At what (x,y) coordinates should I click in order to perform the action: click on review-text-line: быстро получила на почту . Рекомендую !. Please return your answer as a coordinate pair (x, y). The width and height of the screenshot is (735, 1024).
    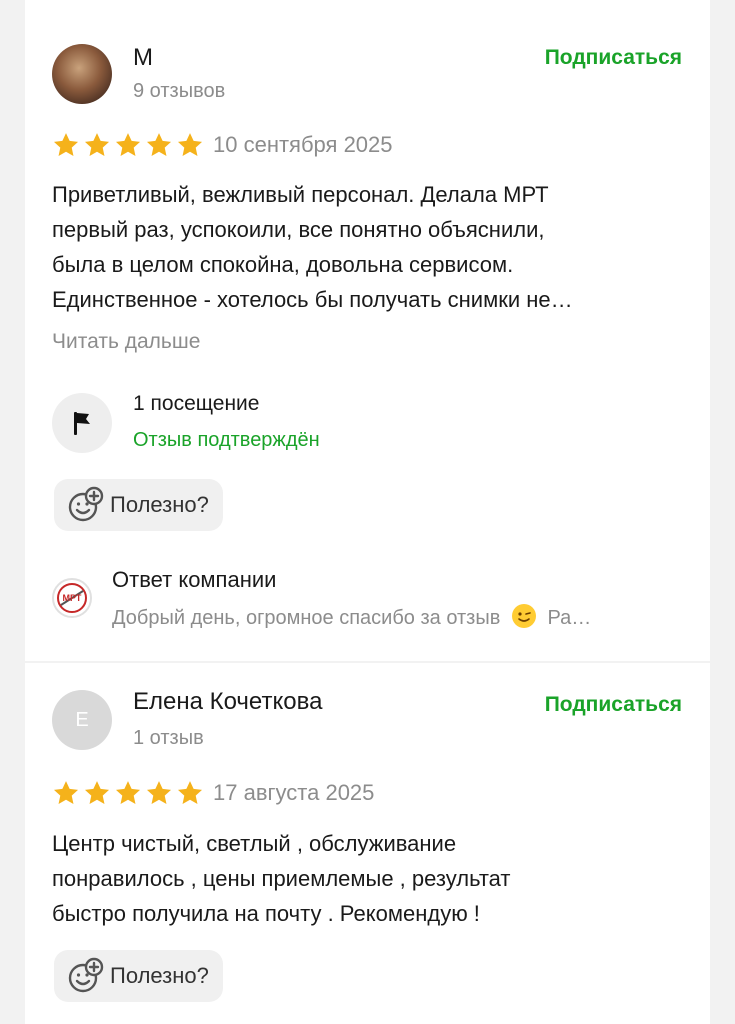
    Looking at the image, I should click on (266, 913).